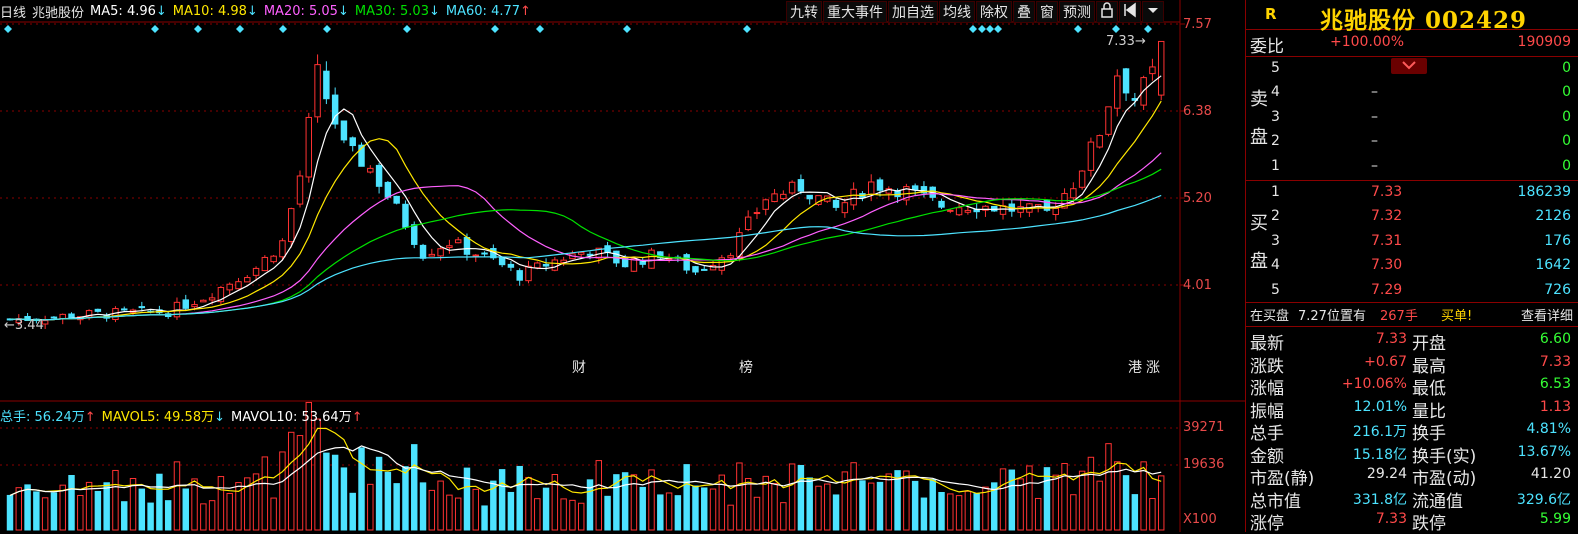  What do you see at coordinates (1412, 167) in the screenshot?
I see `sell-level-row: 1 – 0` at bounding box center [1412, 167].